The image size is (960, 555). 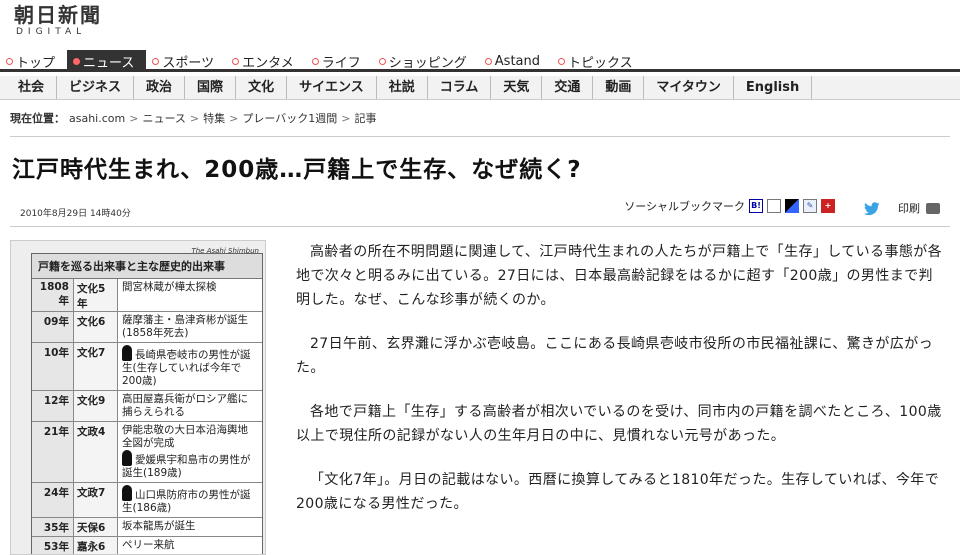 I want to click on timeline-era: 文政4, so click(x=96, y=452).